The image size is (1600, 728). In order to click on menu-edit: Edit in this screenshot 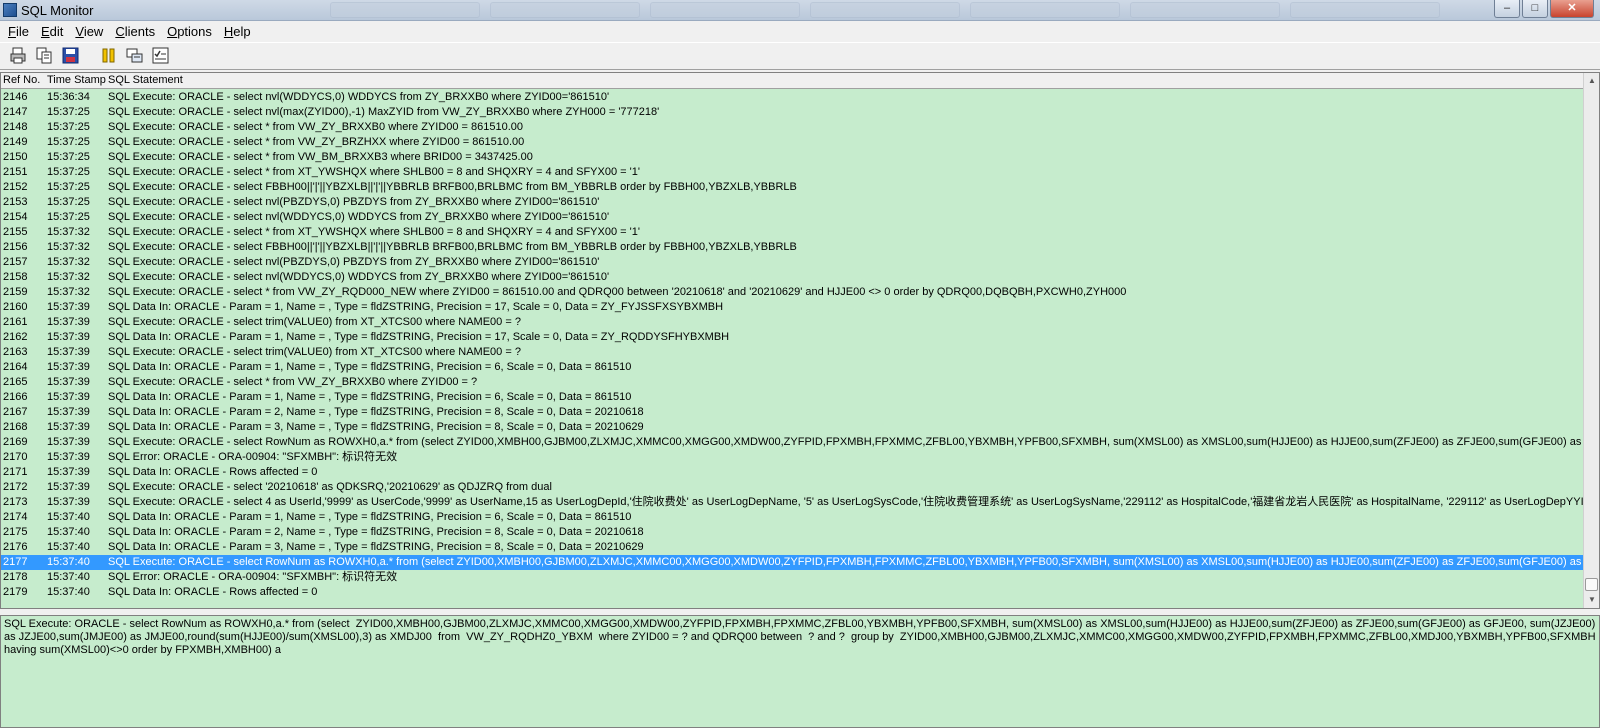, I will do `click(52, 31)`.